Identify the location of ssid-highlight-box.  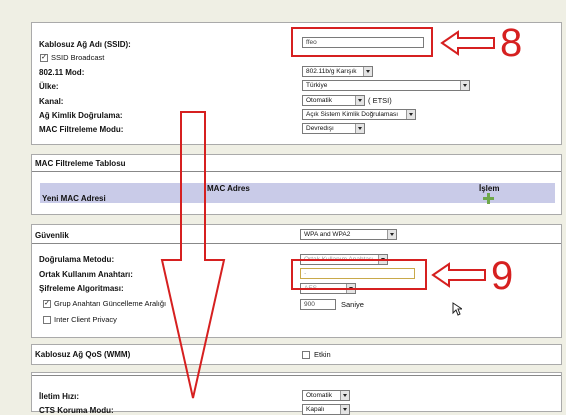
(362, 42).